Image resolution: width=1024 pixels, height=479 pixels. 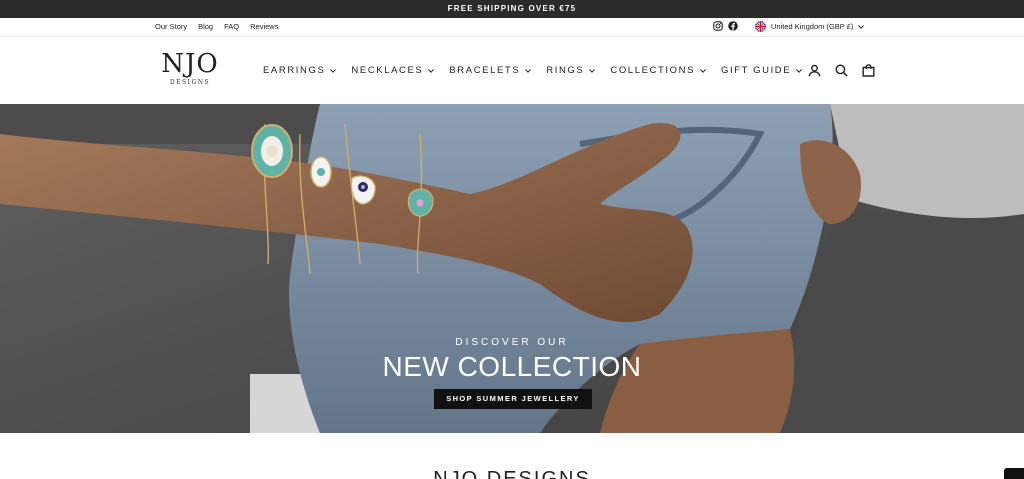 I want to click on header-actions, so click(x=841, y=70).